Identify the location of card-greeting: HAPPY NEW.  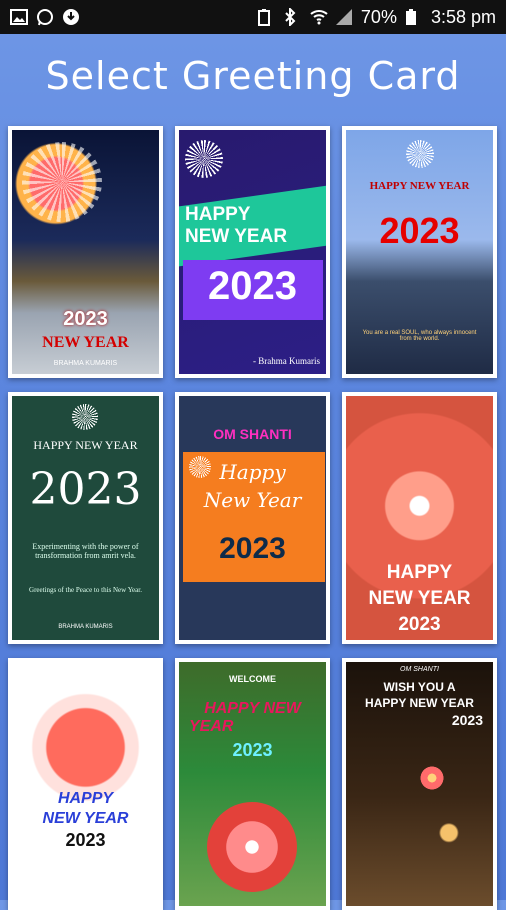
(252, 708).